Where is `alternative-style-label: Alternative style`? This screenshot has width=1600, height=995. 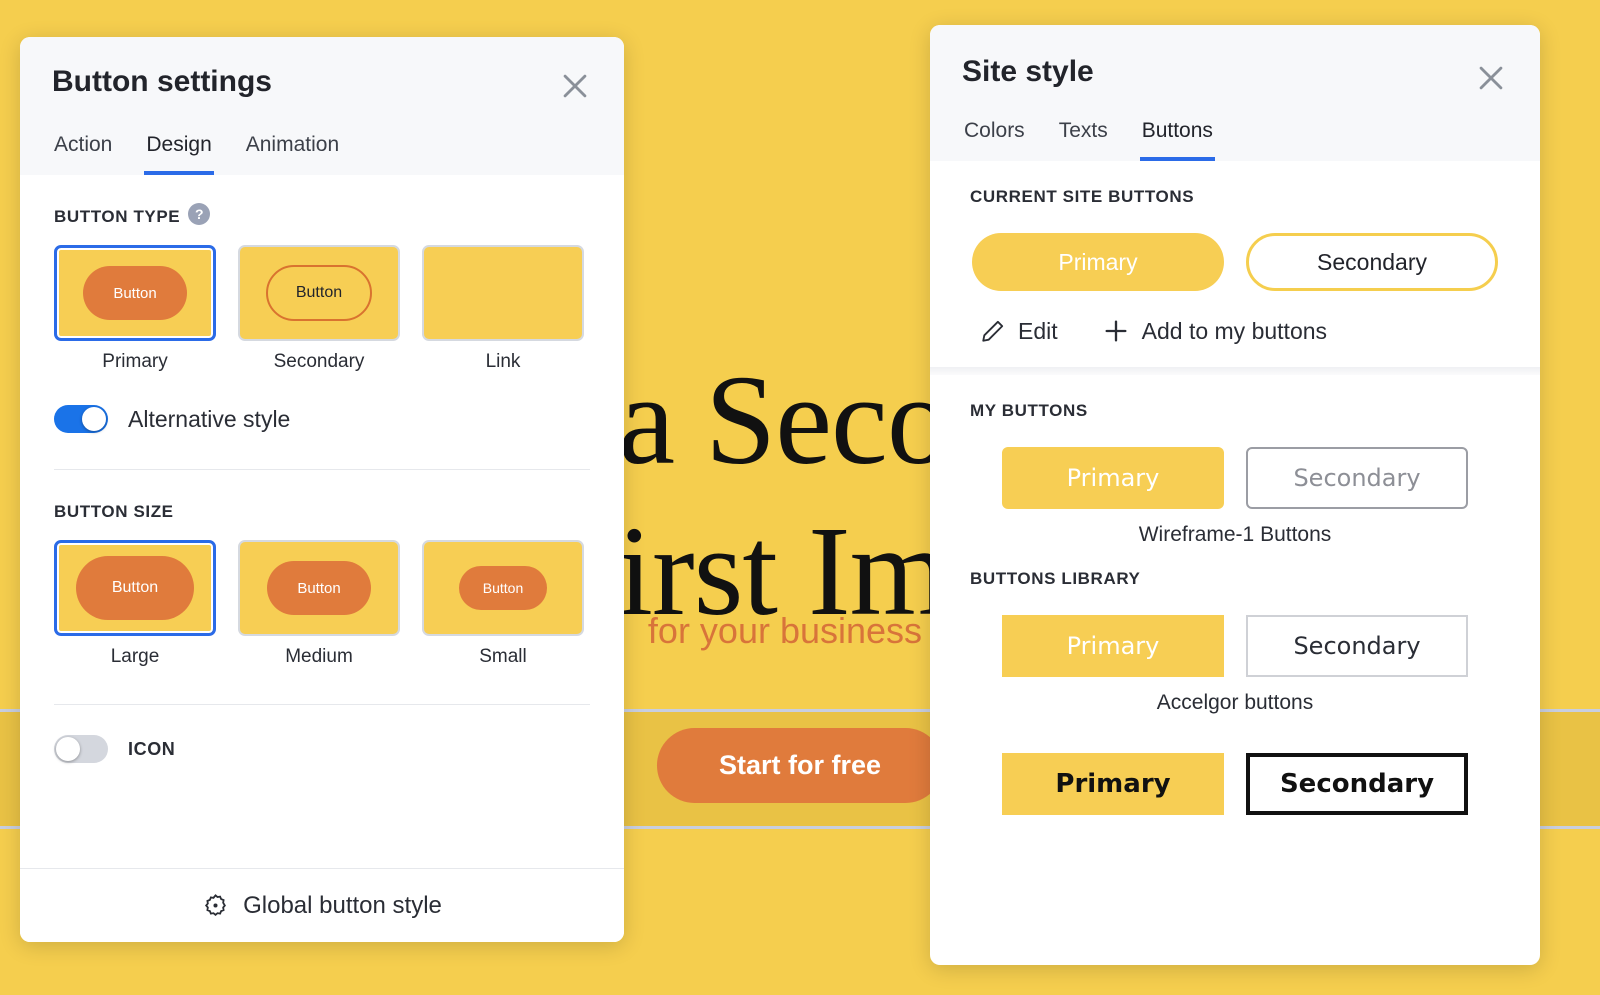 alternative-style-label: Alternative style is located at coordinates (209, 418).